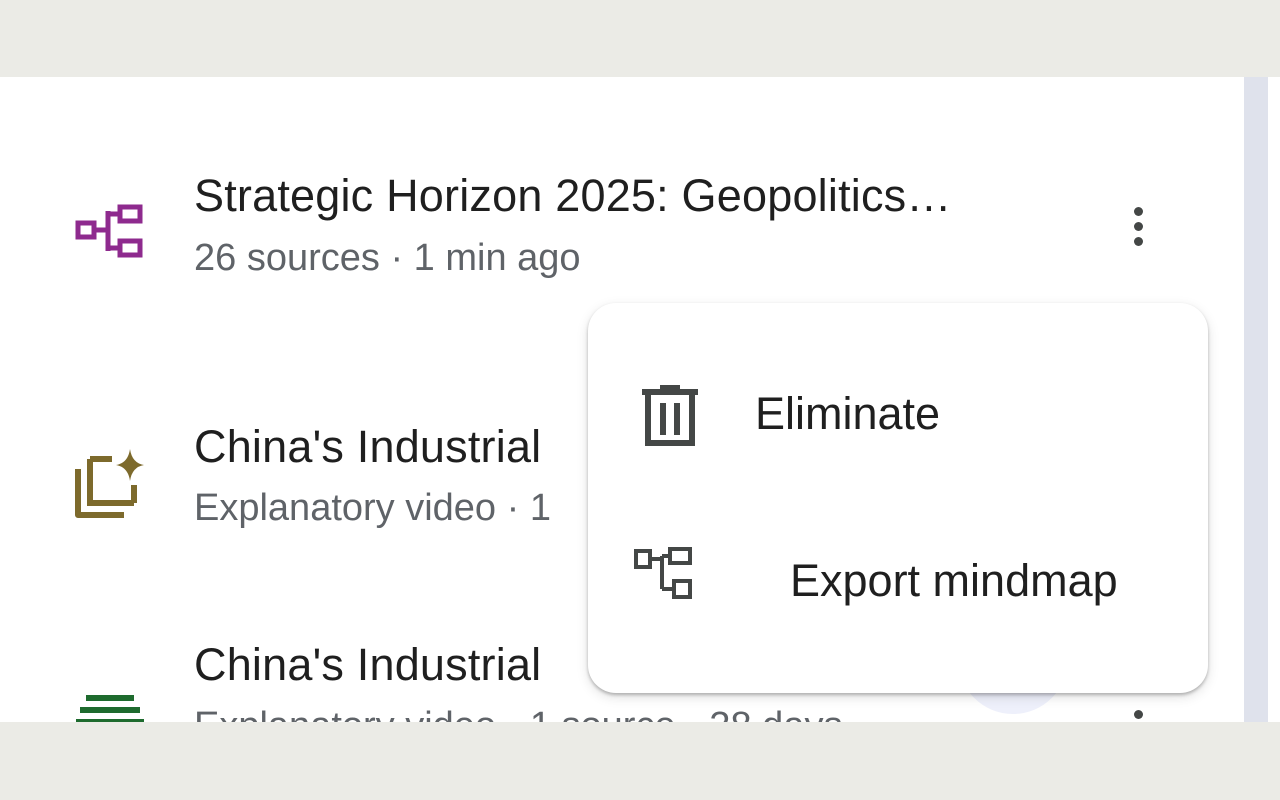 The height and width of the screenshot is (800, 1280). Describe the element at coordinates (372, 508) in the screenshot. I see `item-subtitle: Explanatory video · 1` at that location.